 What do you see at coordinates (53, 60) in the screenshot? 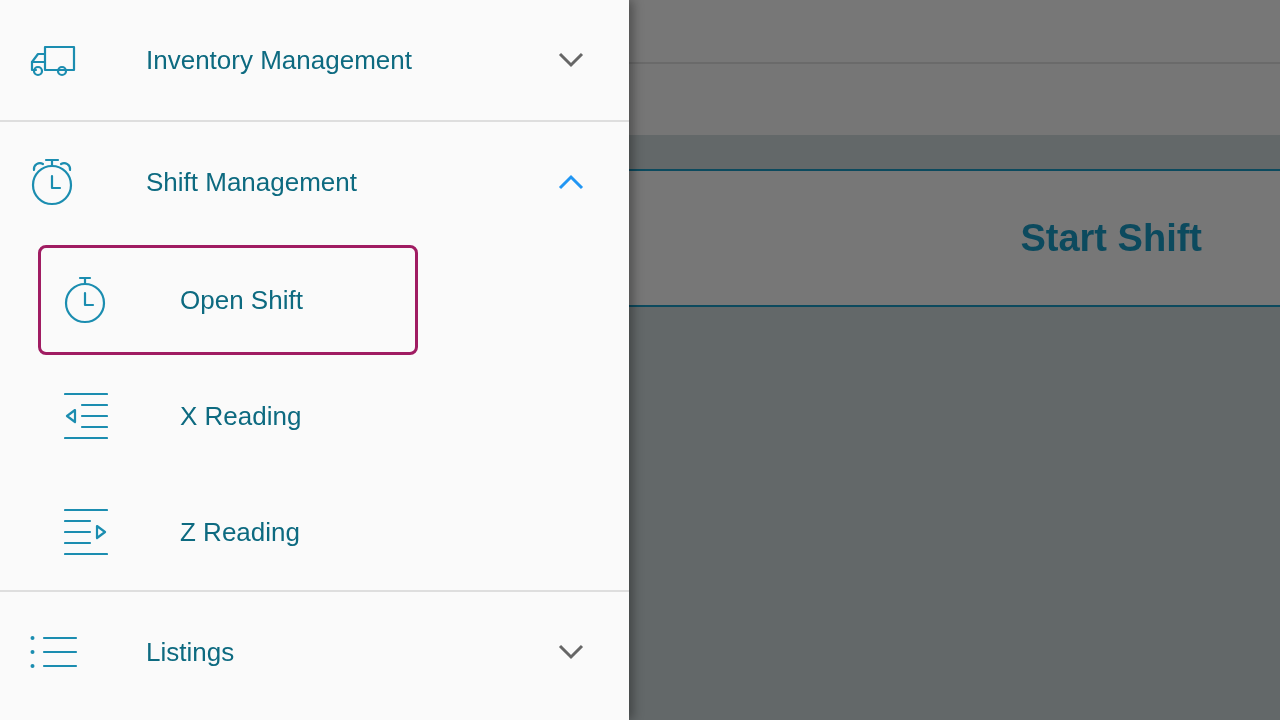
I see `truck-icon` at bounding box center [53, 60].